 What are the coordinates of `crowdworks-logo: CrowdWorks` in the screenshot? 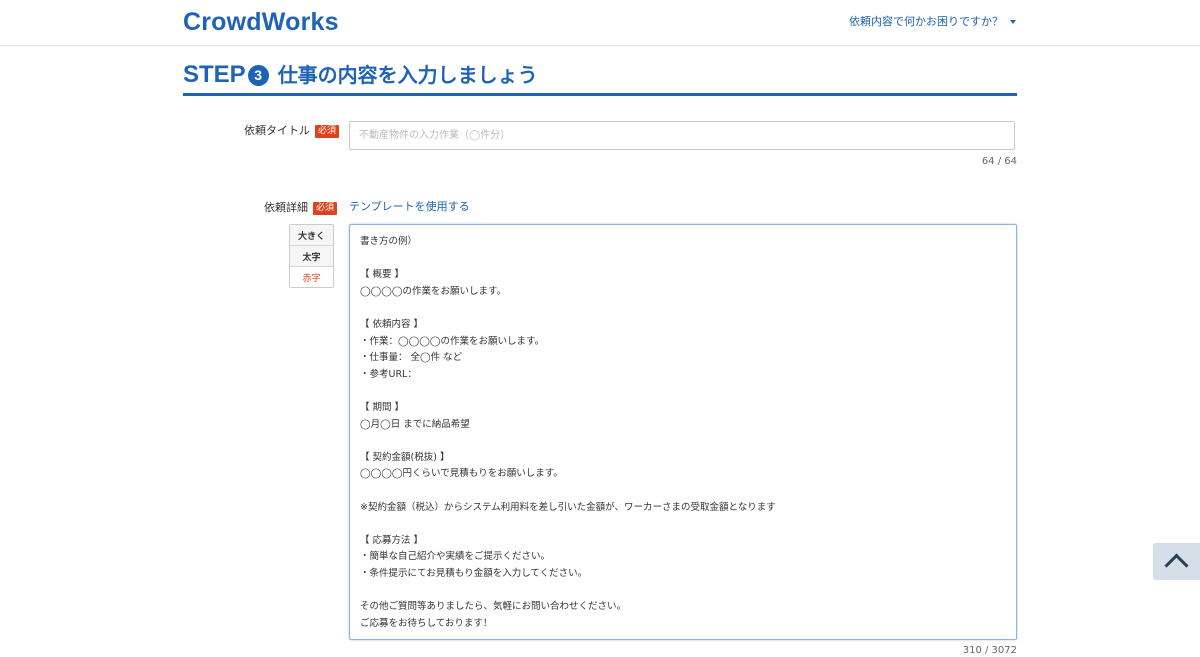 It's located at (261, 22).